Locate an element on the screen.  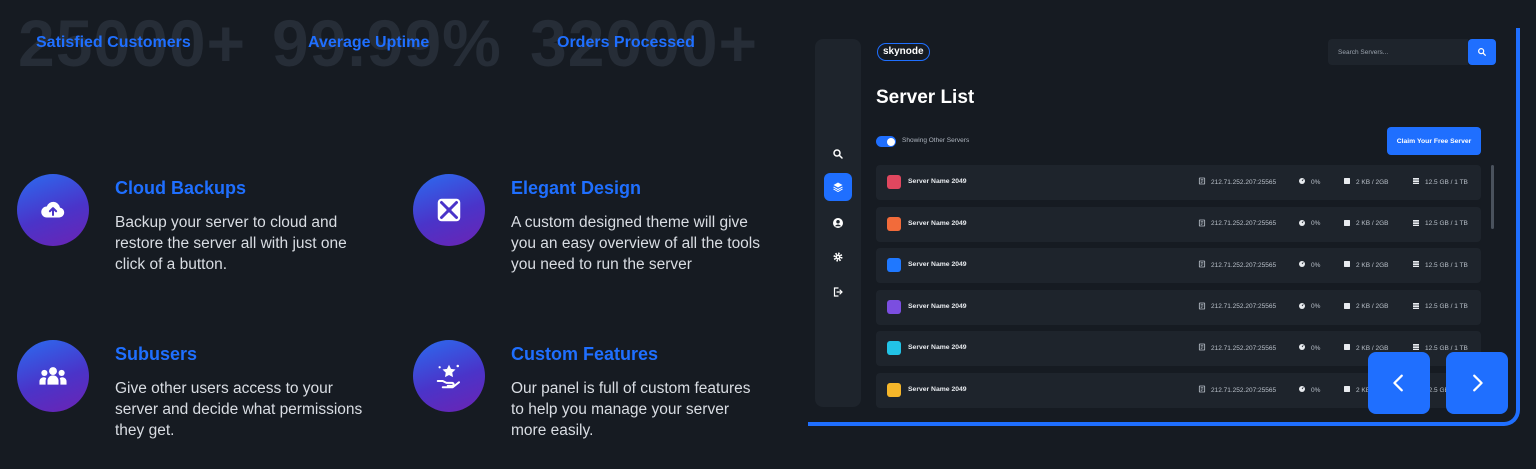
carousel-prev-button is located at coordinates (1399, 383).